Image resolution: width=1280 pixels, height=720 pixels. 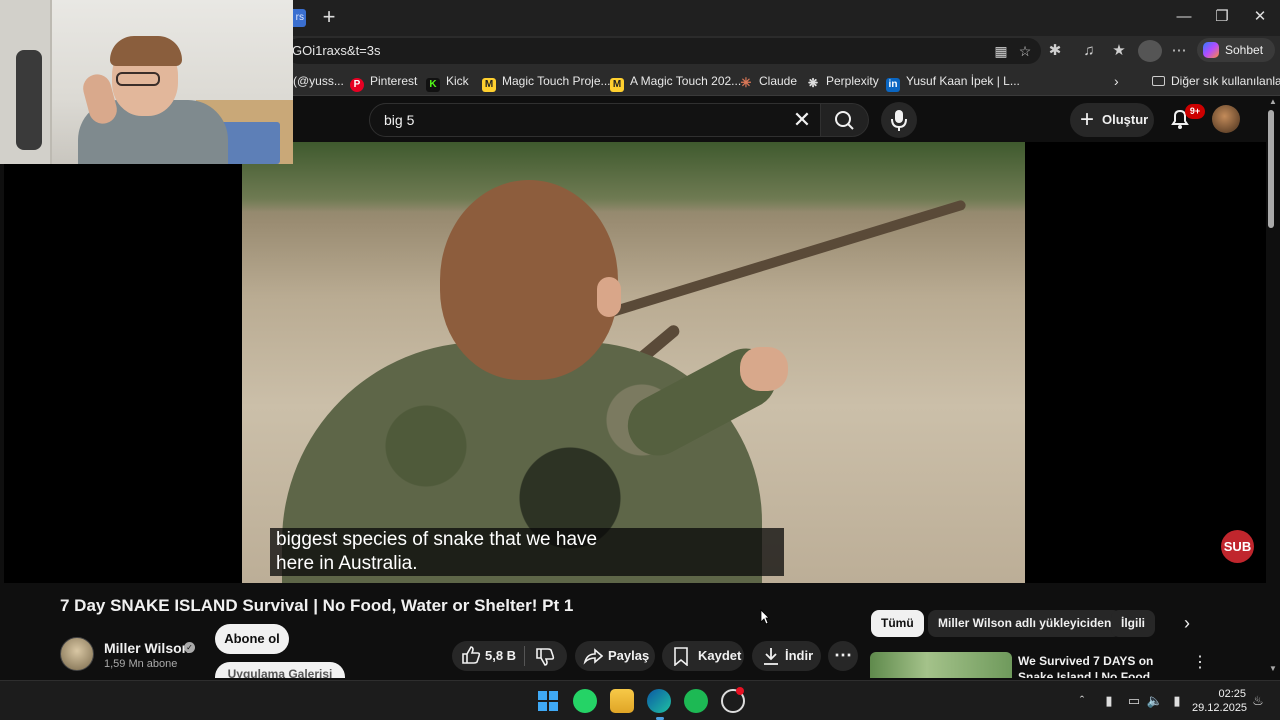 What do you see at coordinates (399, 120) in the screenshot?
I see `search-query: big 5` at bounding box center [399, 120].